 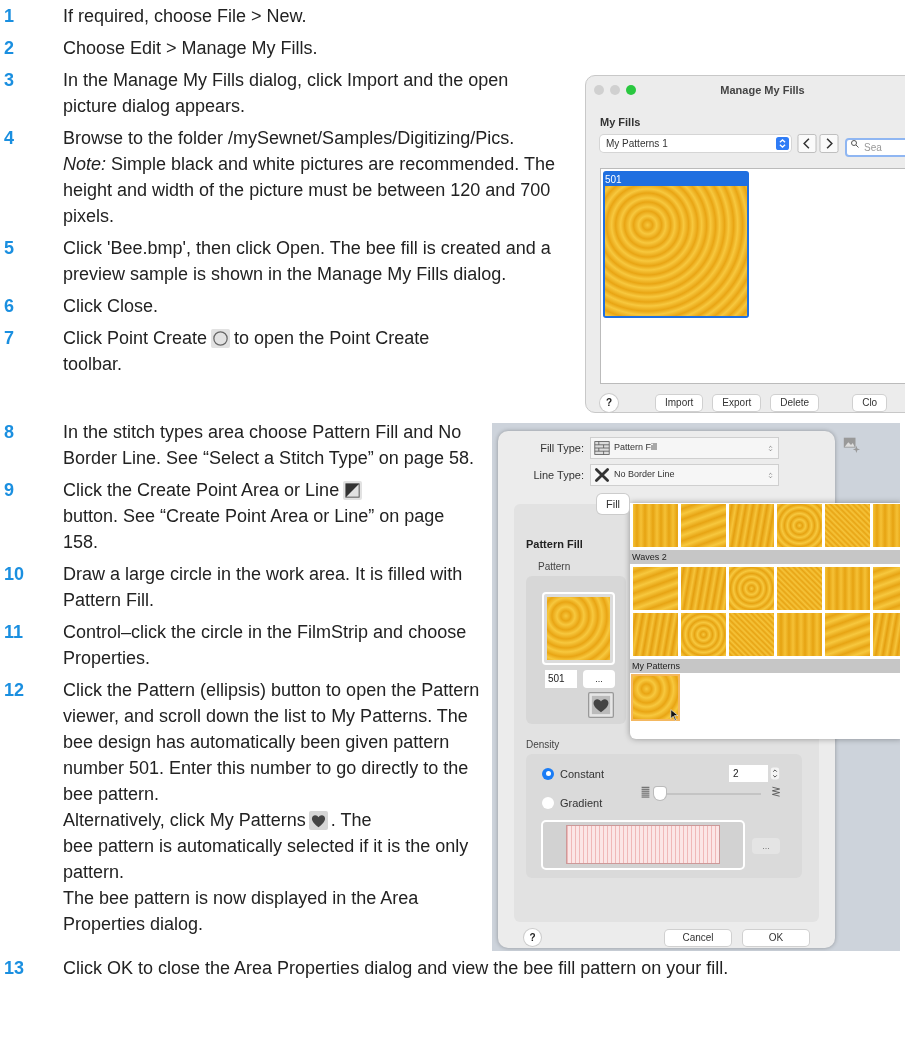 What do you see at coordinates (748, 773) in the screenshot?
I see `density-field: 2` at bounding box center [748, 773].